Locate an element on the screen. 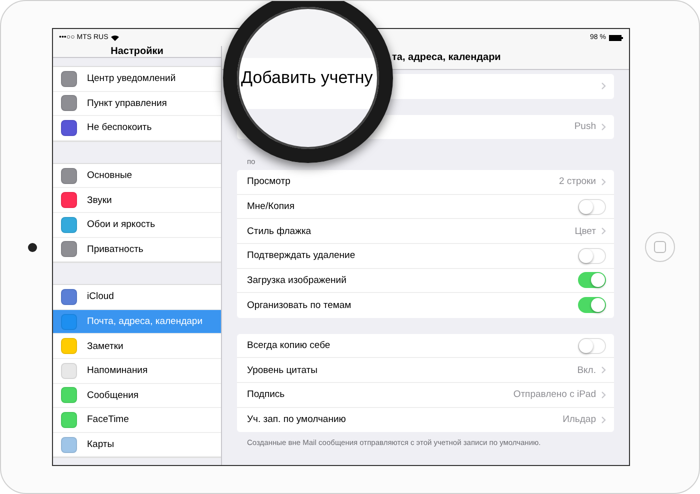 The width and height of the screenshot is (700, 494). camera-icon is located at coordinates (32, 247).